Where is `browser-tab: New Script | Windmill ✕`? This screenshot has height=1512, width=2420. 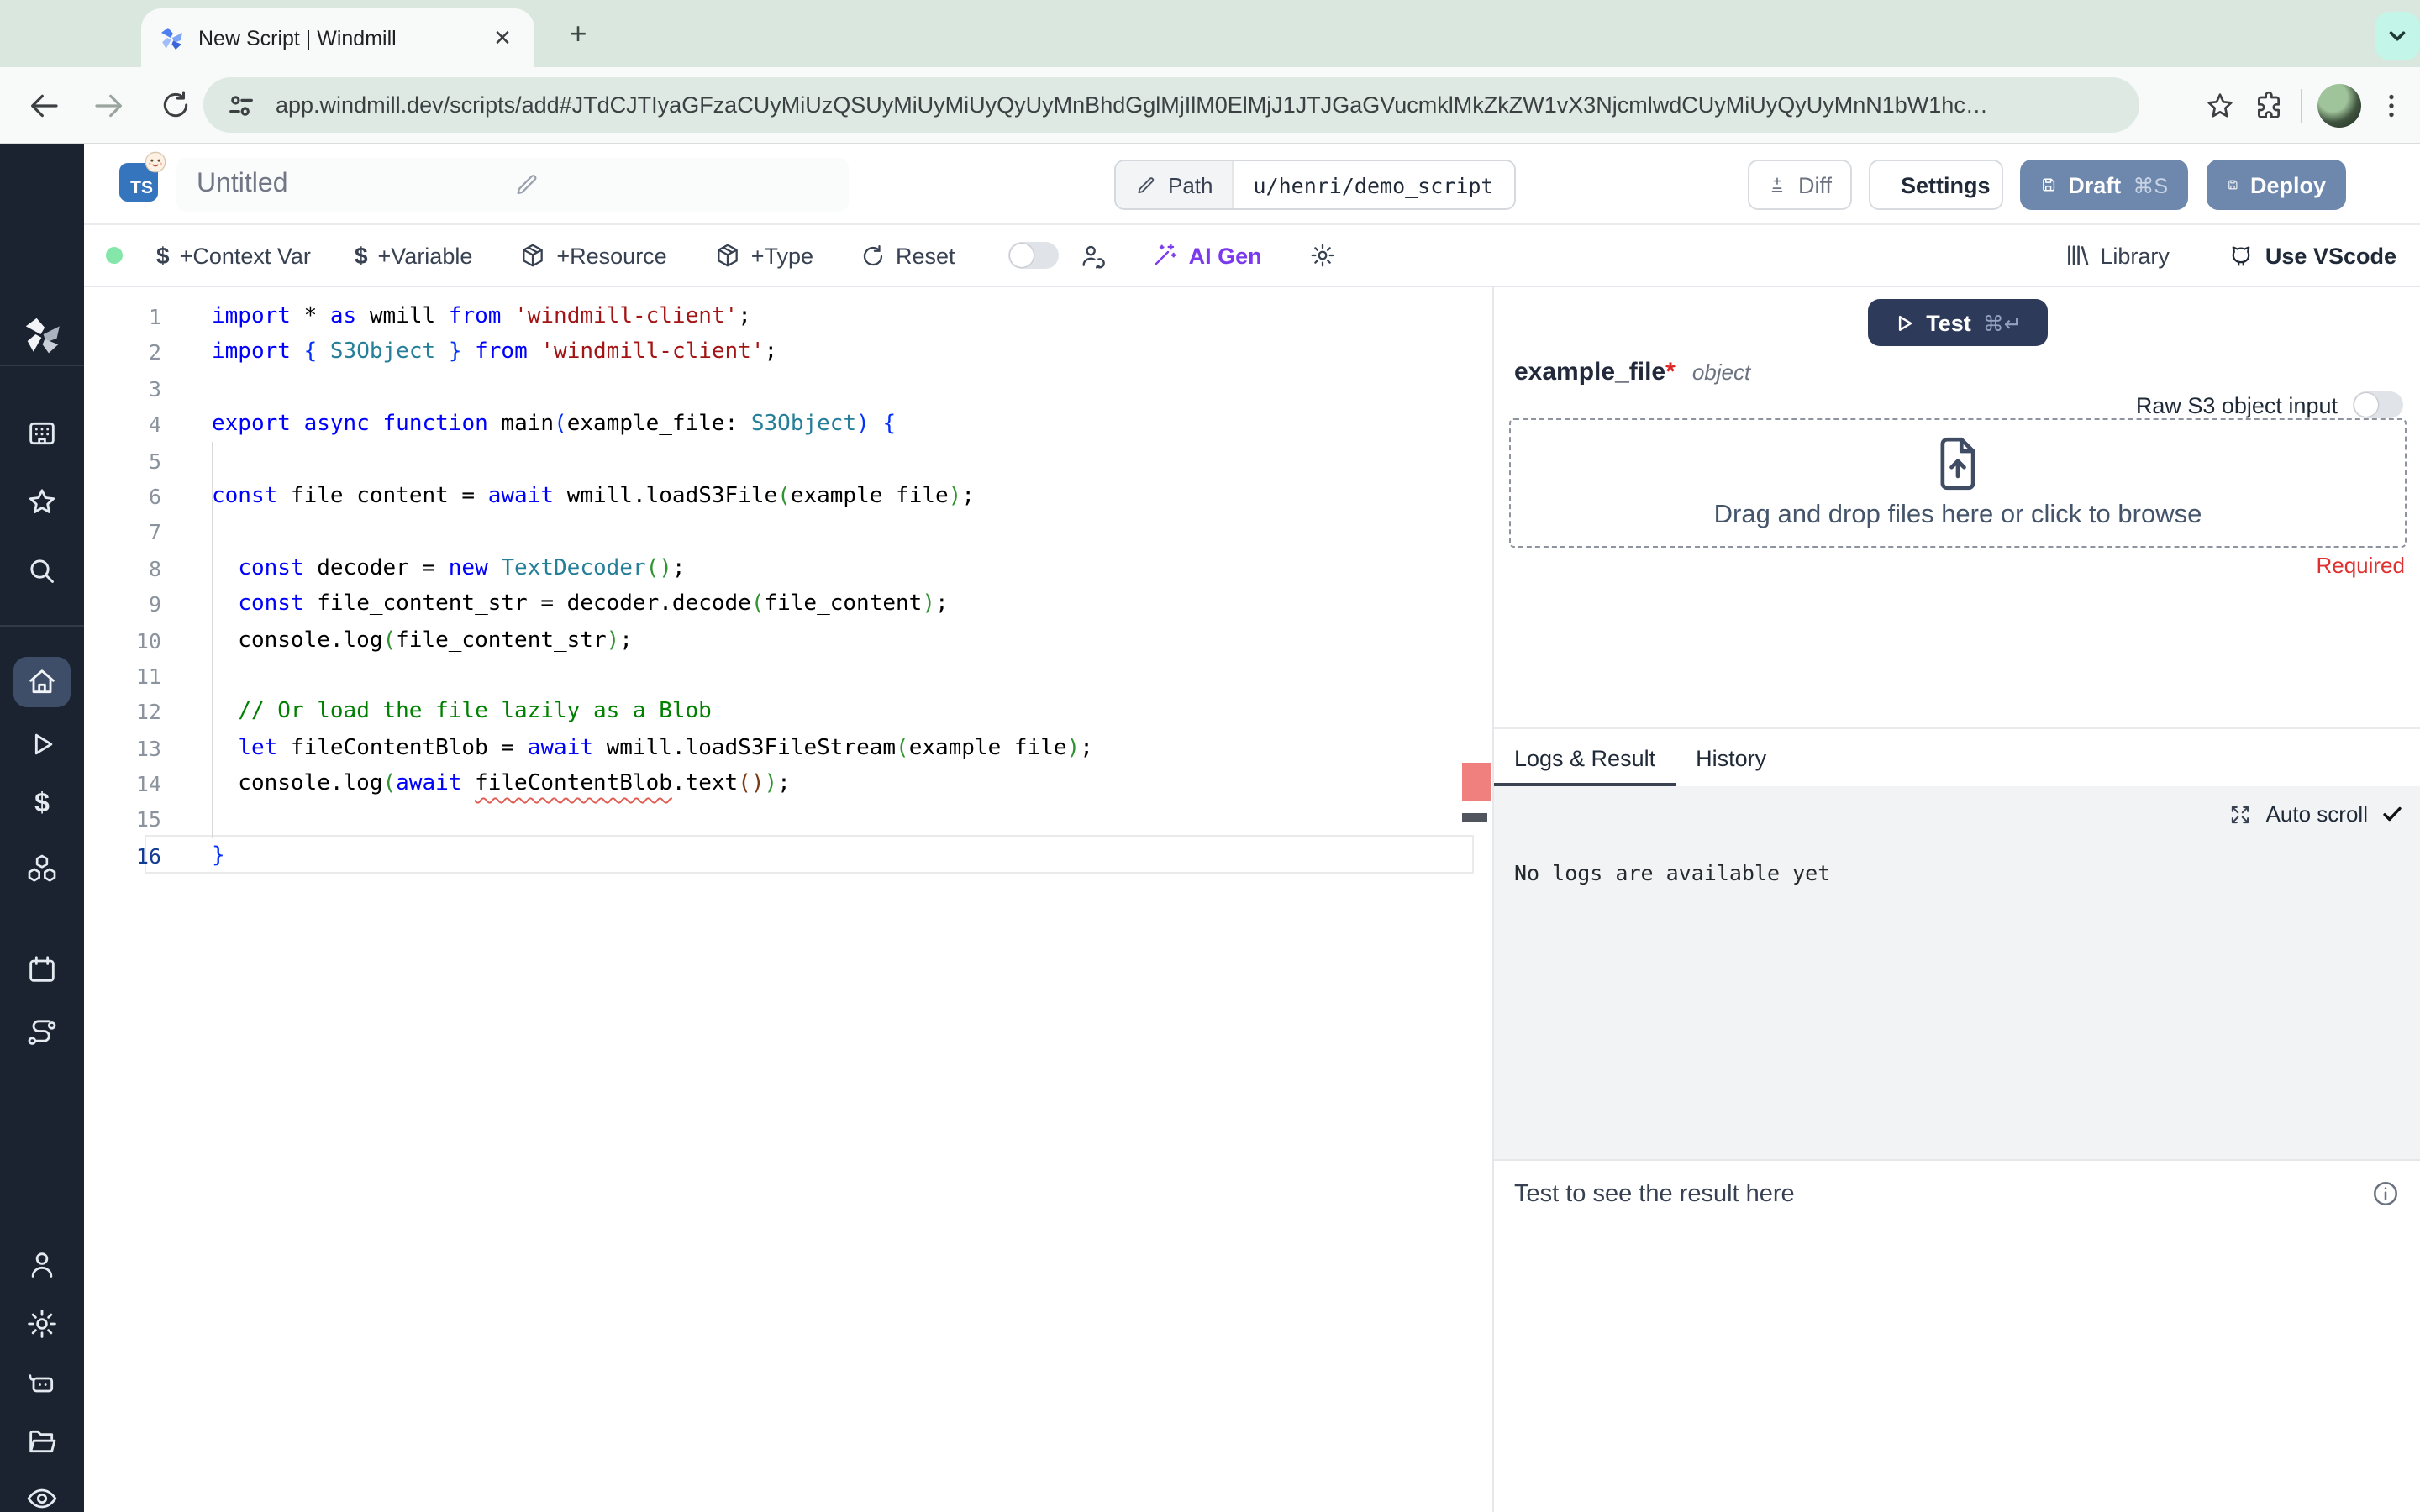
browser-tab: New Script | Windmill ✕ is located at coordinates (337, 37).